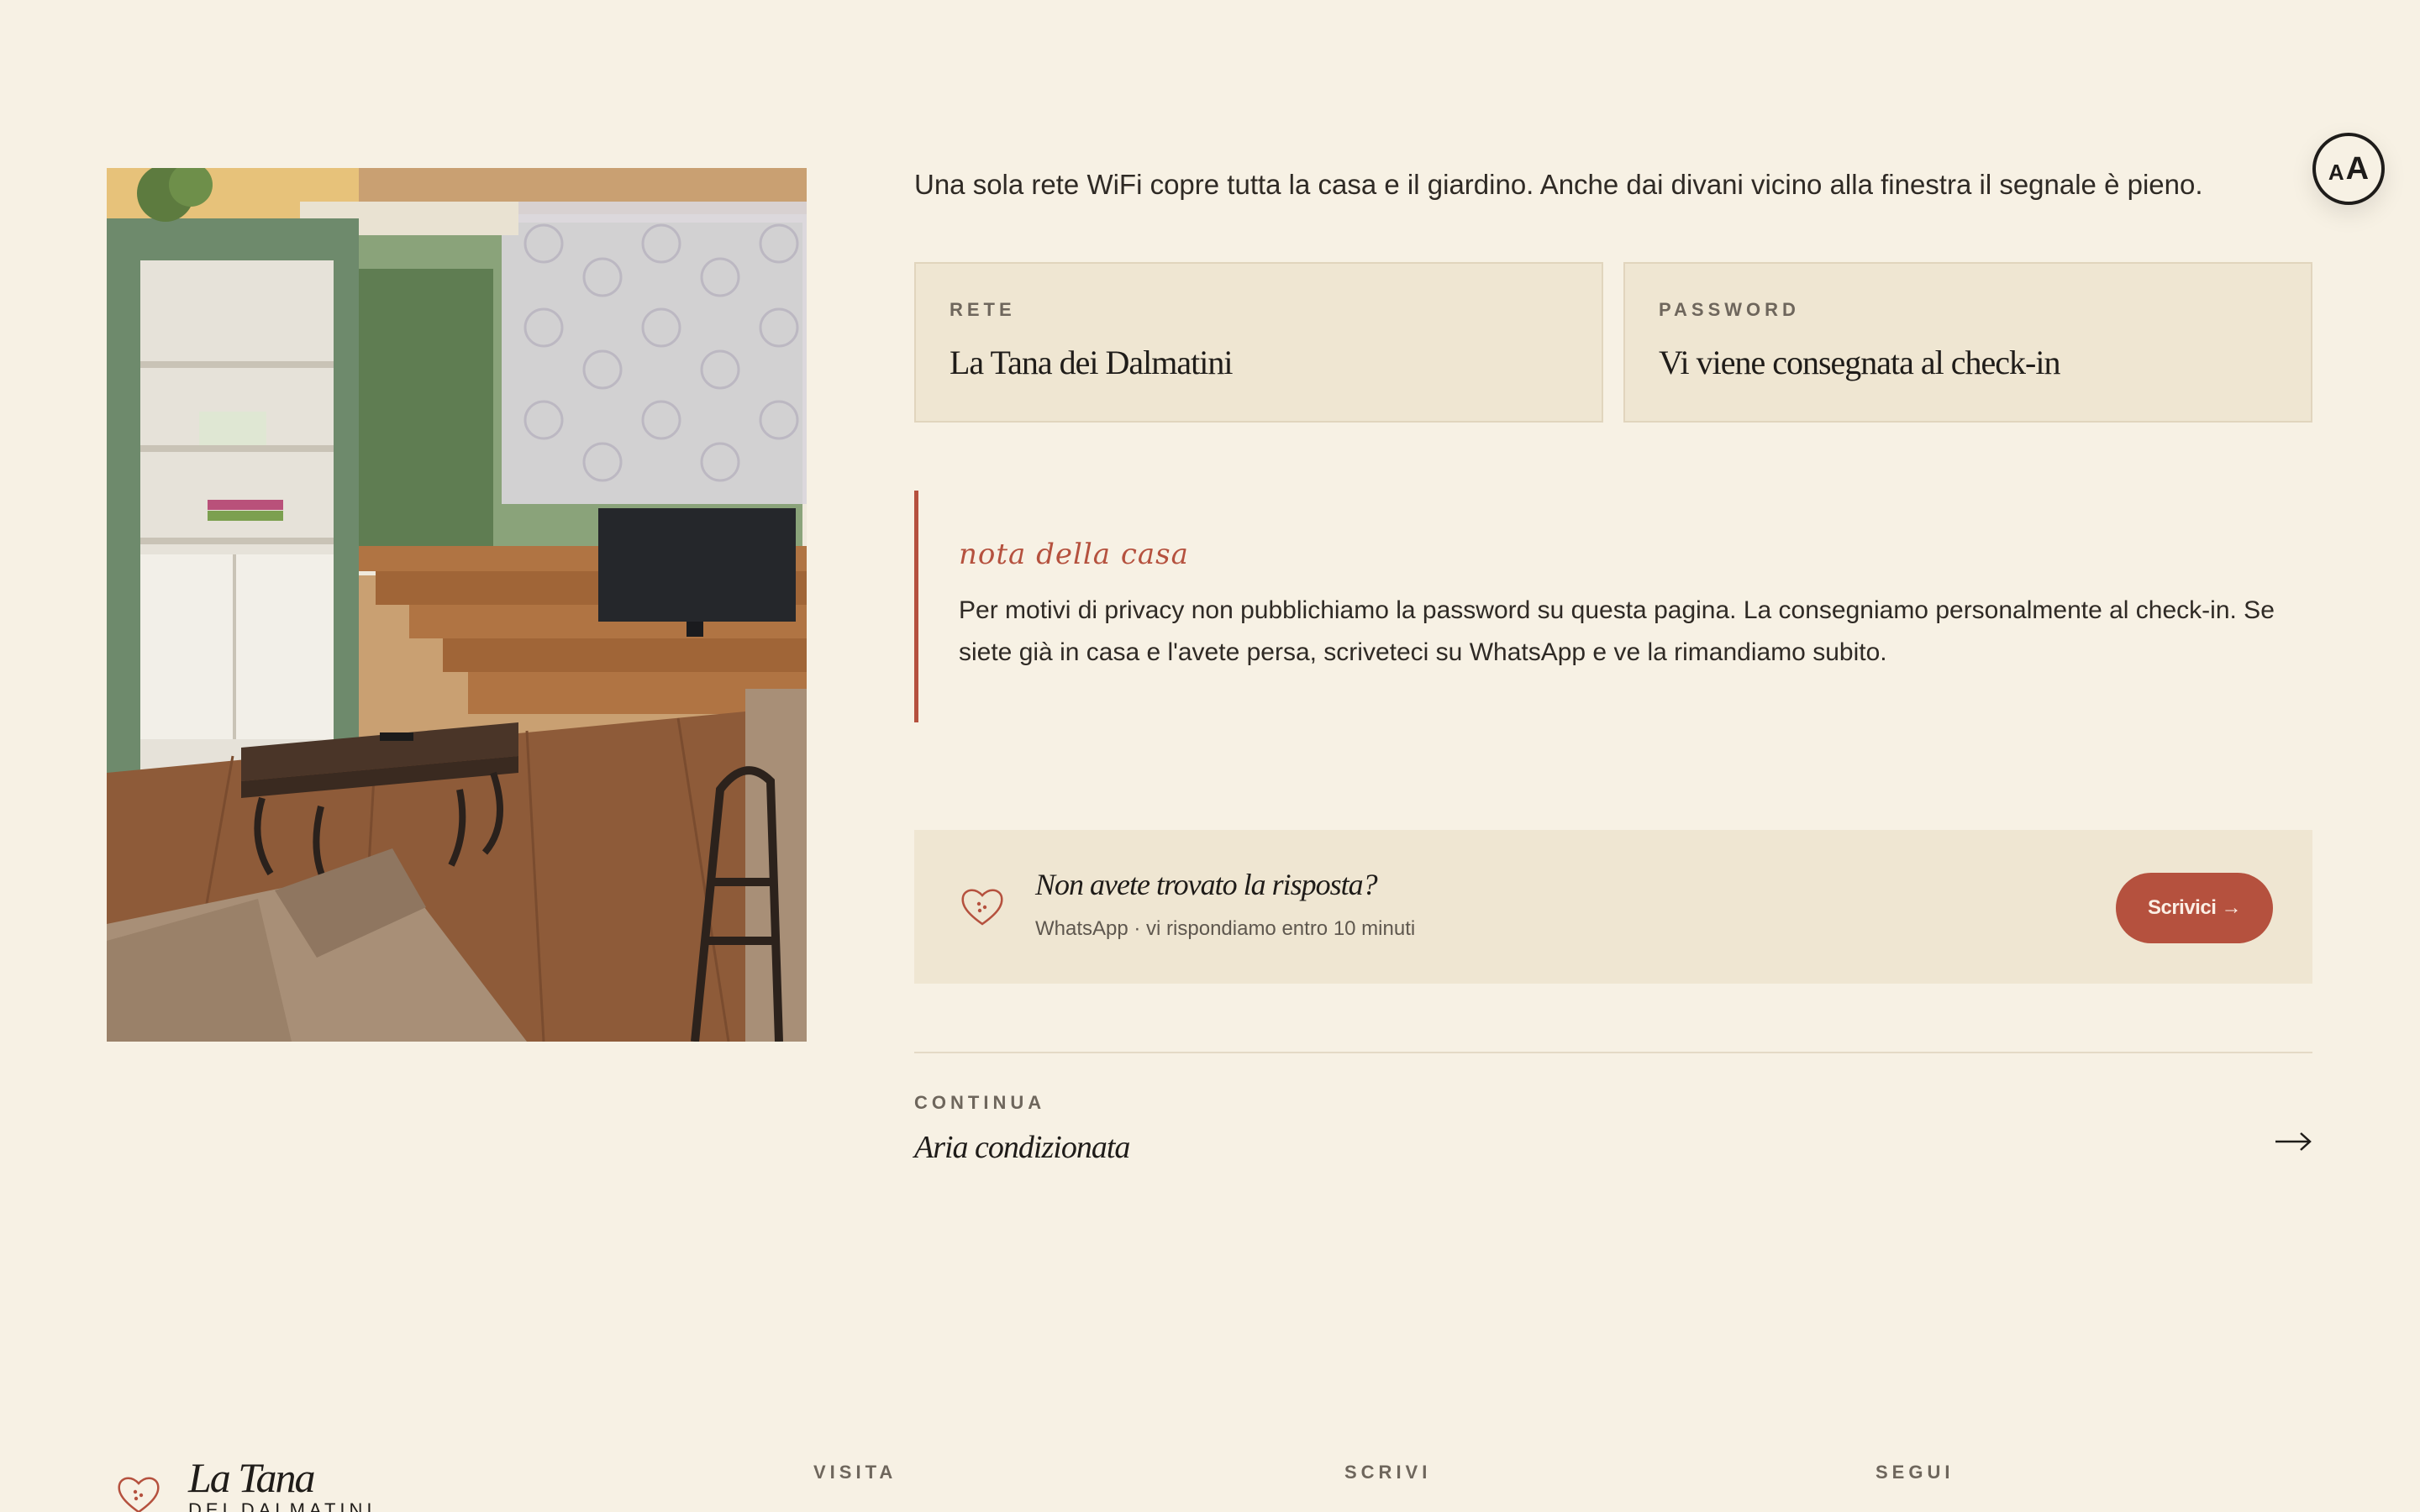 Image resolution: width=2420 pixels, height=1512 pixels. I want to click on password-card: PASSWORD Vi viene consegnata al check-in, so click(1968, 342).